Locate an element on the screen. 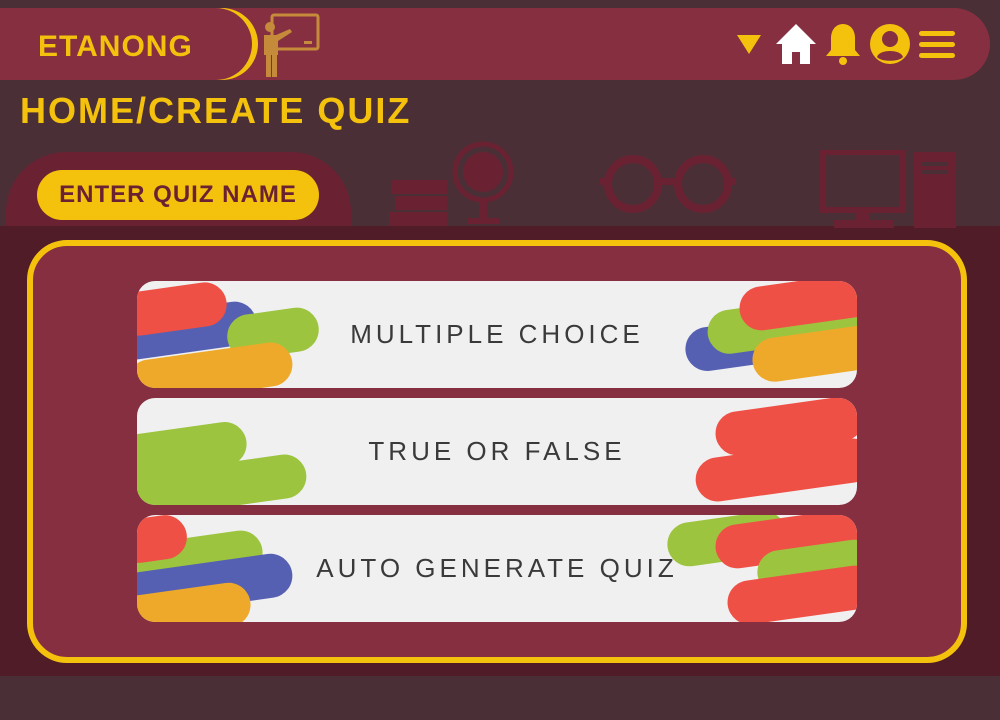  page-title: HOME/CREATE QUIZ is located at coordinates (216, 110).